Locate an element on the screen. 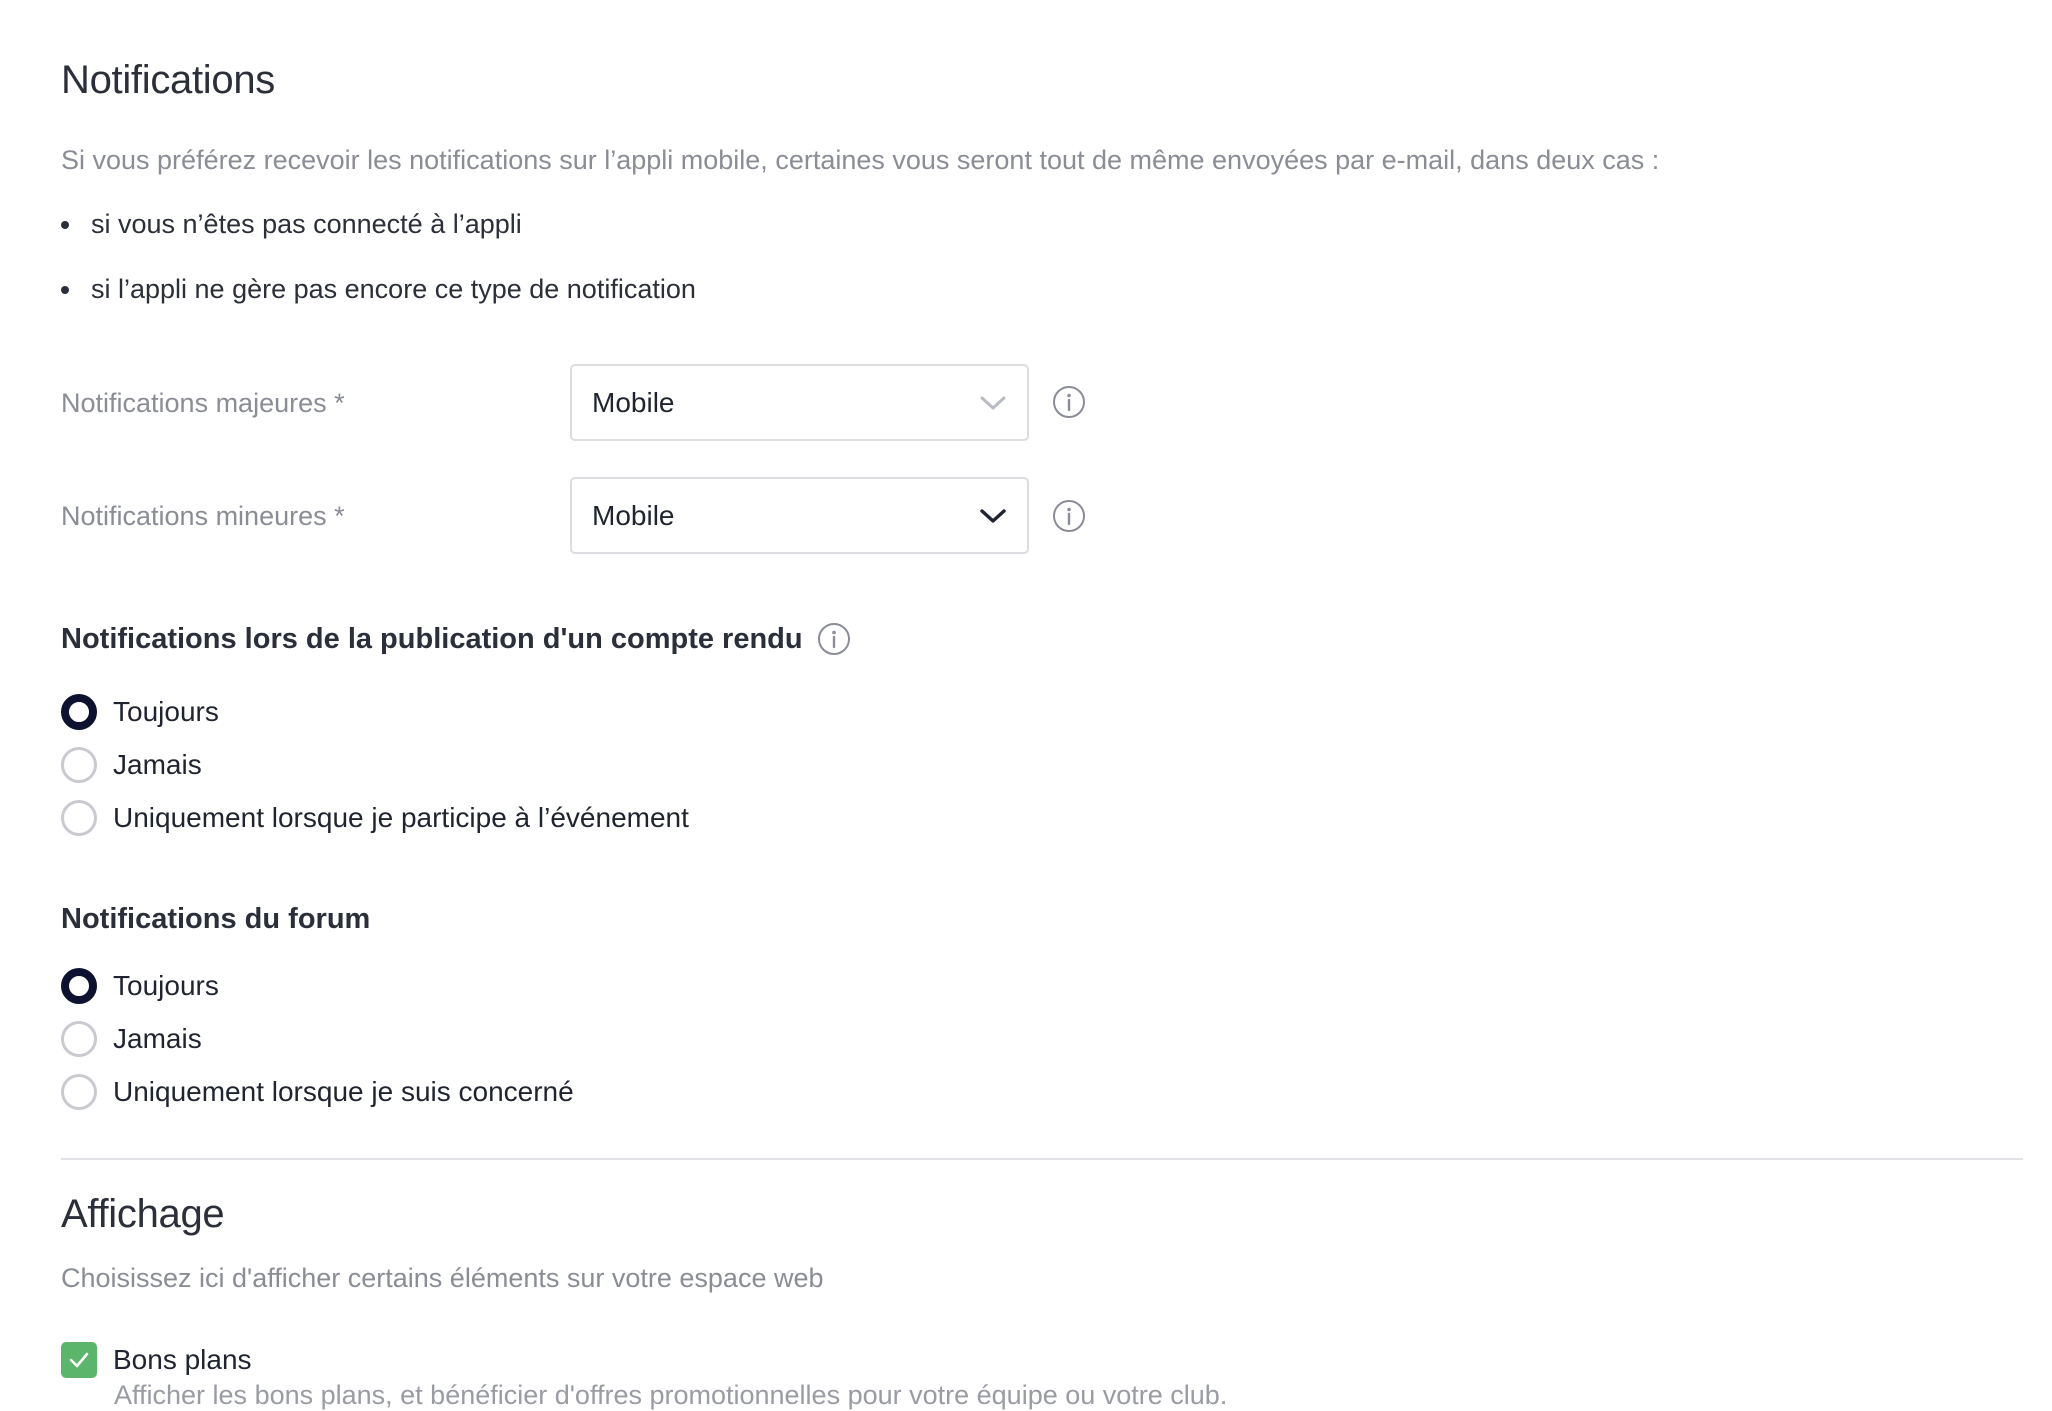 Image resolution: width=2052 pixels, height=1411 pixels. notifications-title: Notifications is located at coordinates (168, 80).